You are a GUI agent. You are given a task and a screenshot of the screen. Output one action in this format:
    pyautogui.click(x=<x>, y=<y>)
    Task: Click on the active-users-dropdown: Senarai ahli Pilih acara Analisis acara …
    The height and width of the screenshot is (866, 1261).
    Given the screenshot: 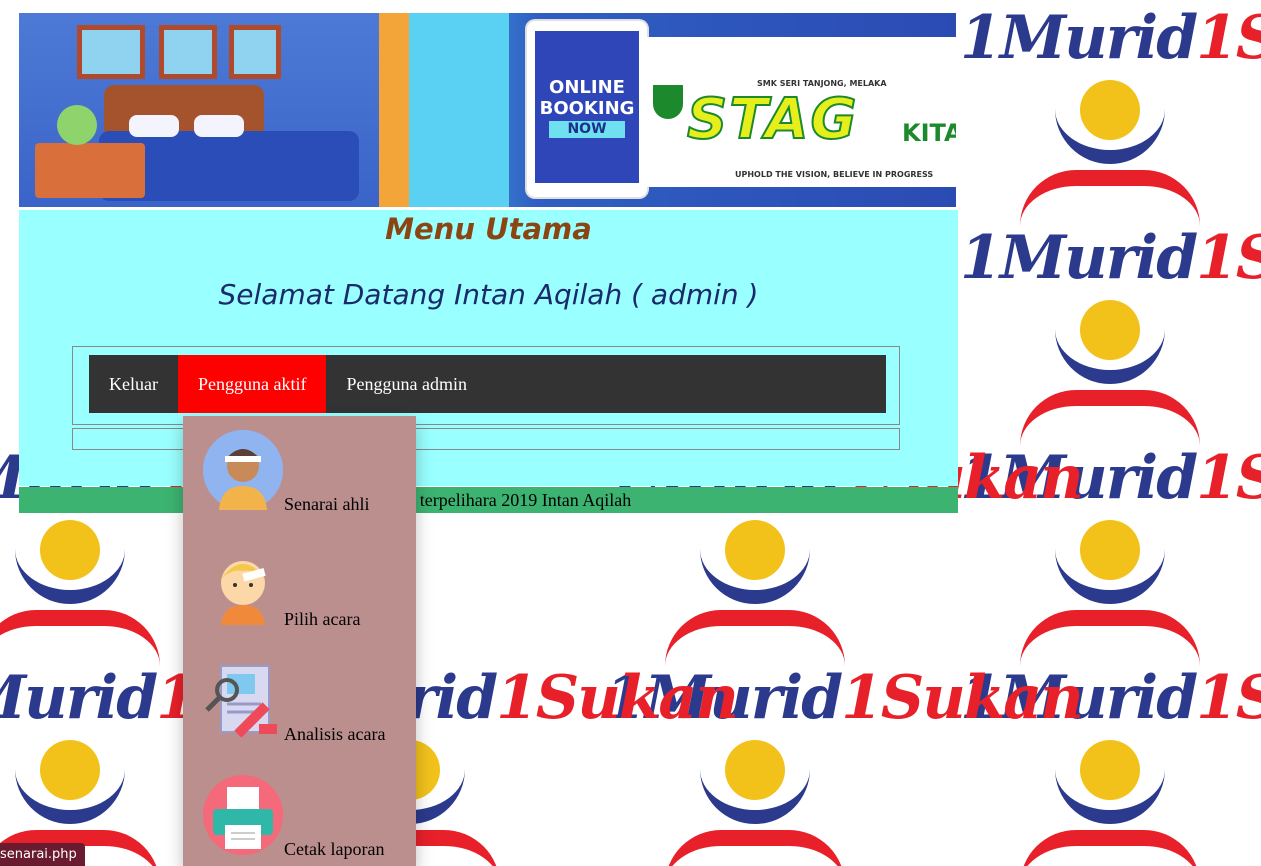 What is the action you would take?
    pyautogui.click(x=299, y=641)
    